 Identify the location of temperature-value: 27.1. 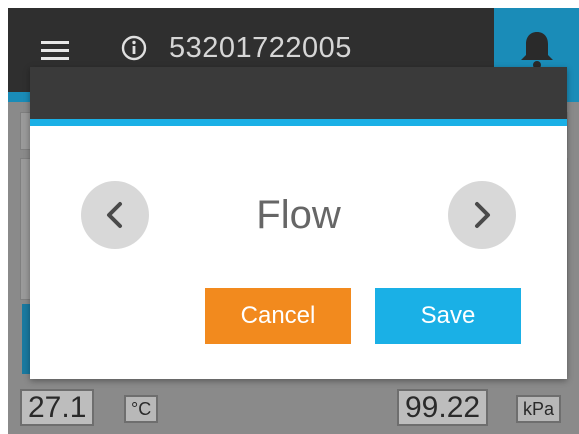
(57, 407).